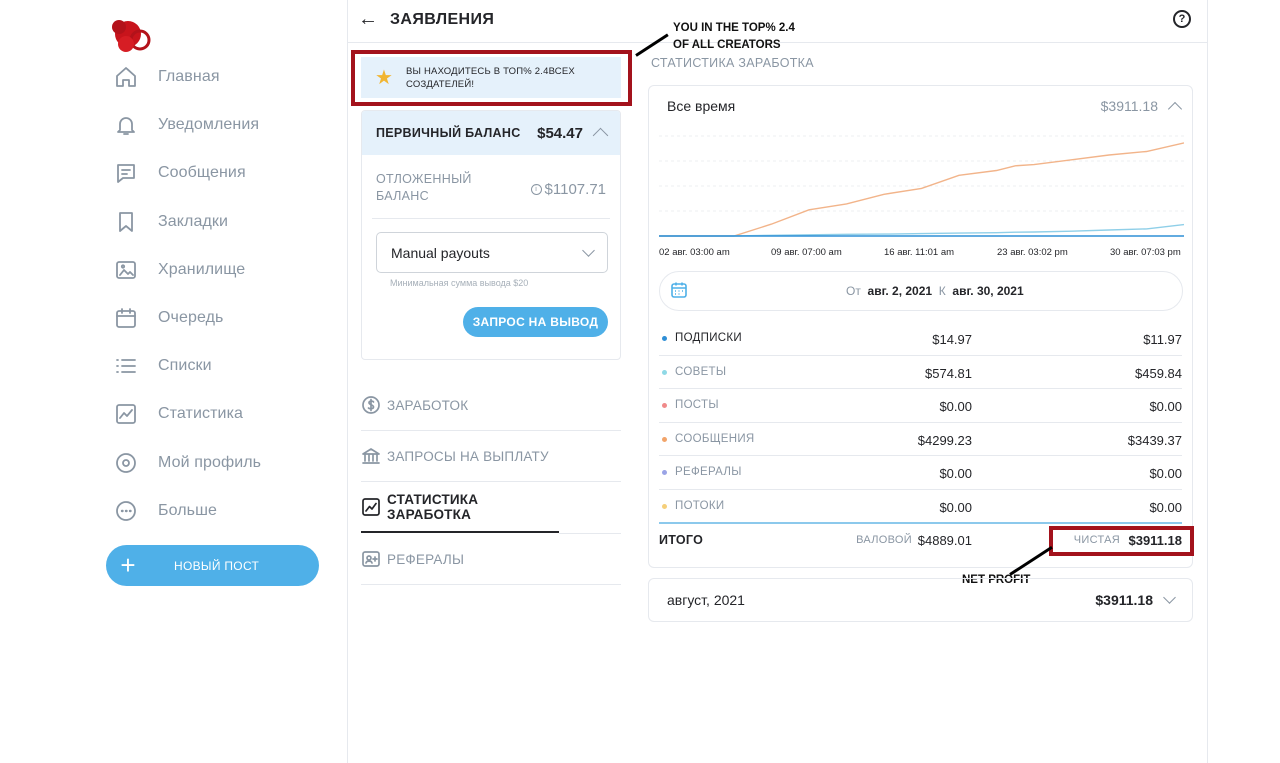 The image size is (1280, 763). Describe the element at coordinates (681, 540) in the screenshot. I see `total-label: ИТОГО` at that location.